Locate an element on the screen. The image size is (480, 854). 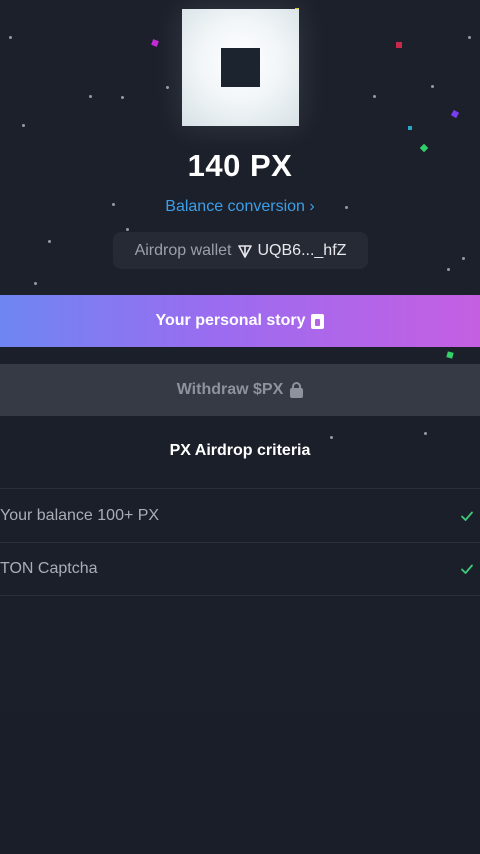
criteria-row: TON Captcha is located at coordinates (240, 569).